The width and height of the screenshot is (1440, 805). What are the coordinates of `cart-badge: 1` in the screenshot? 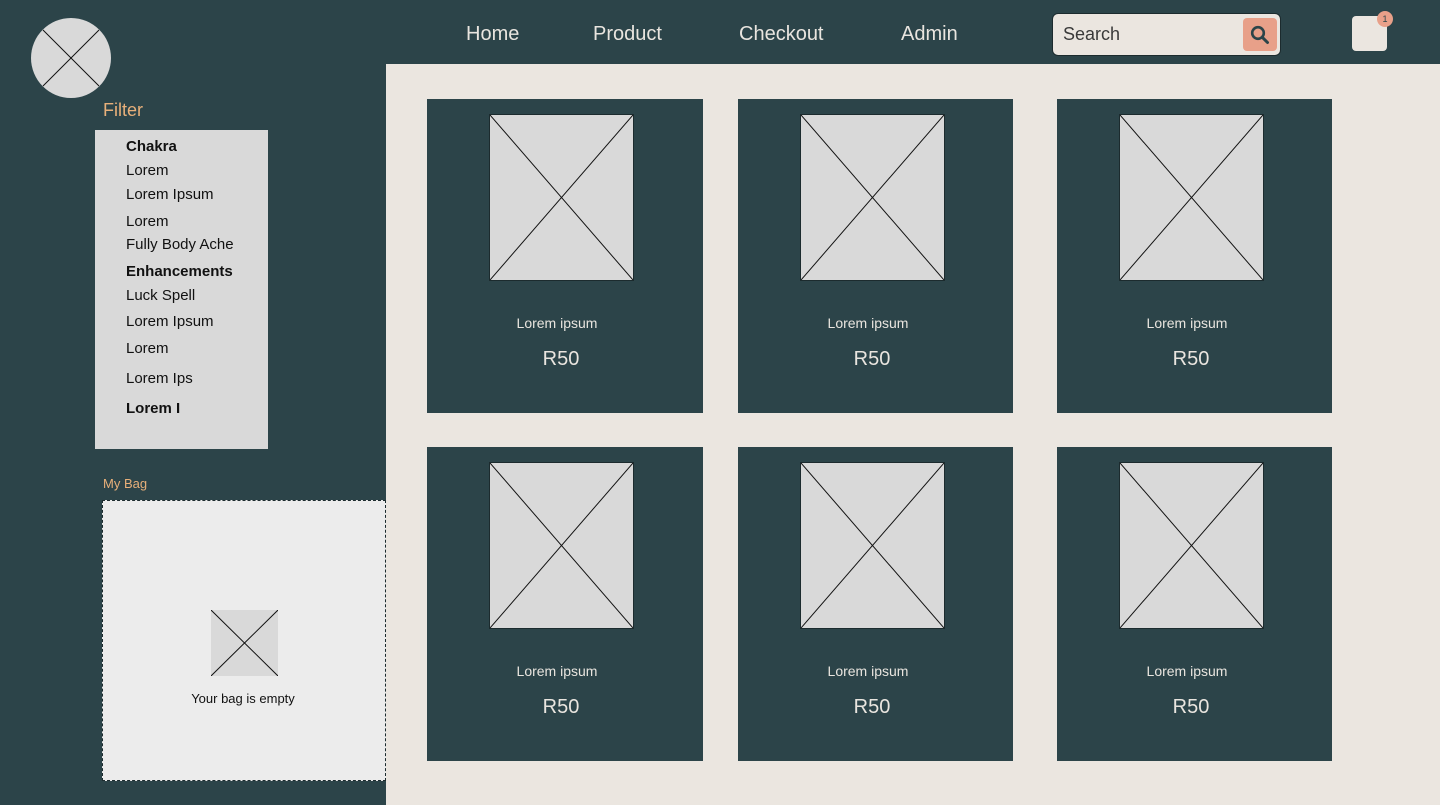 It's located at (1385, 19).